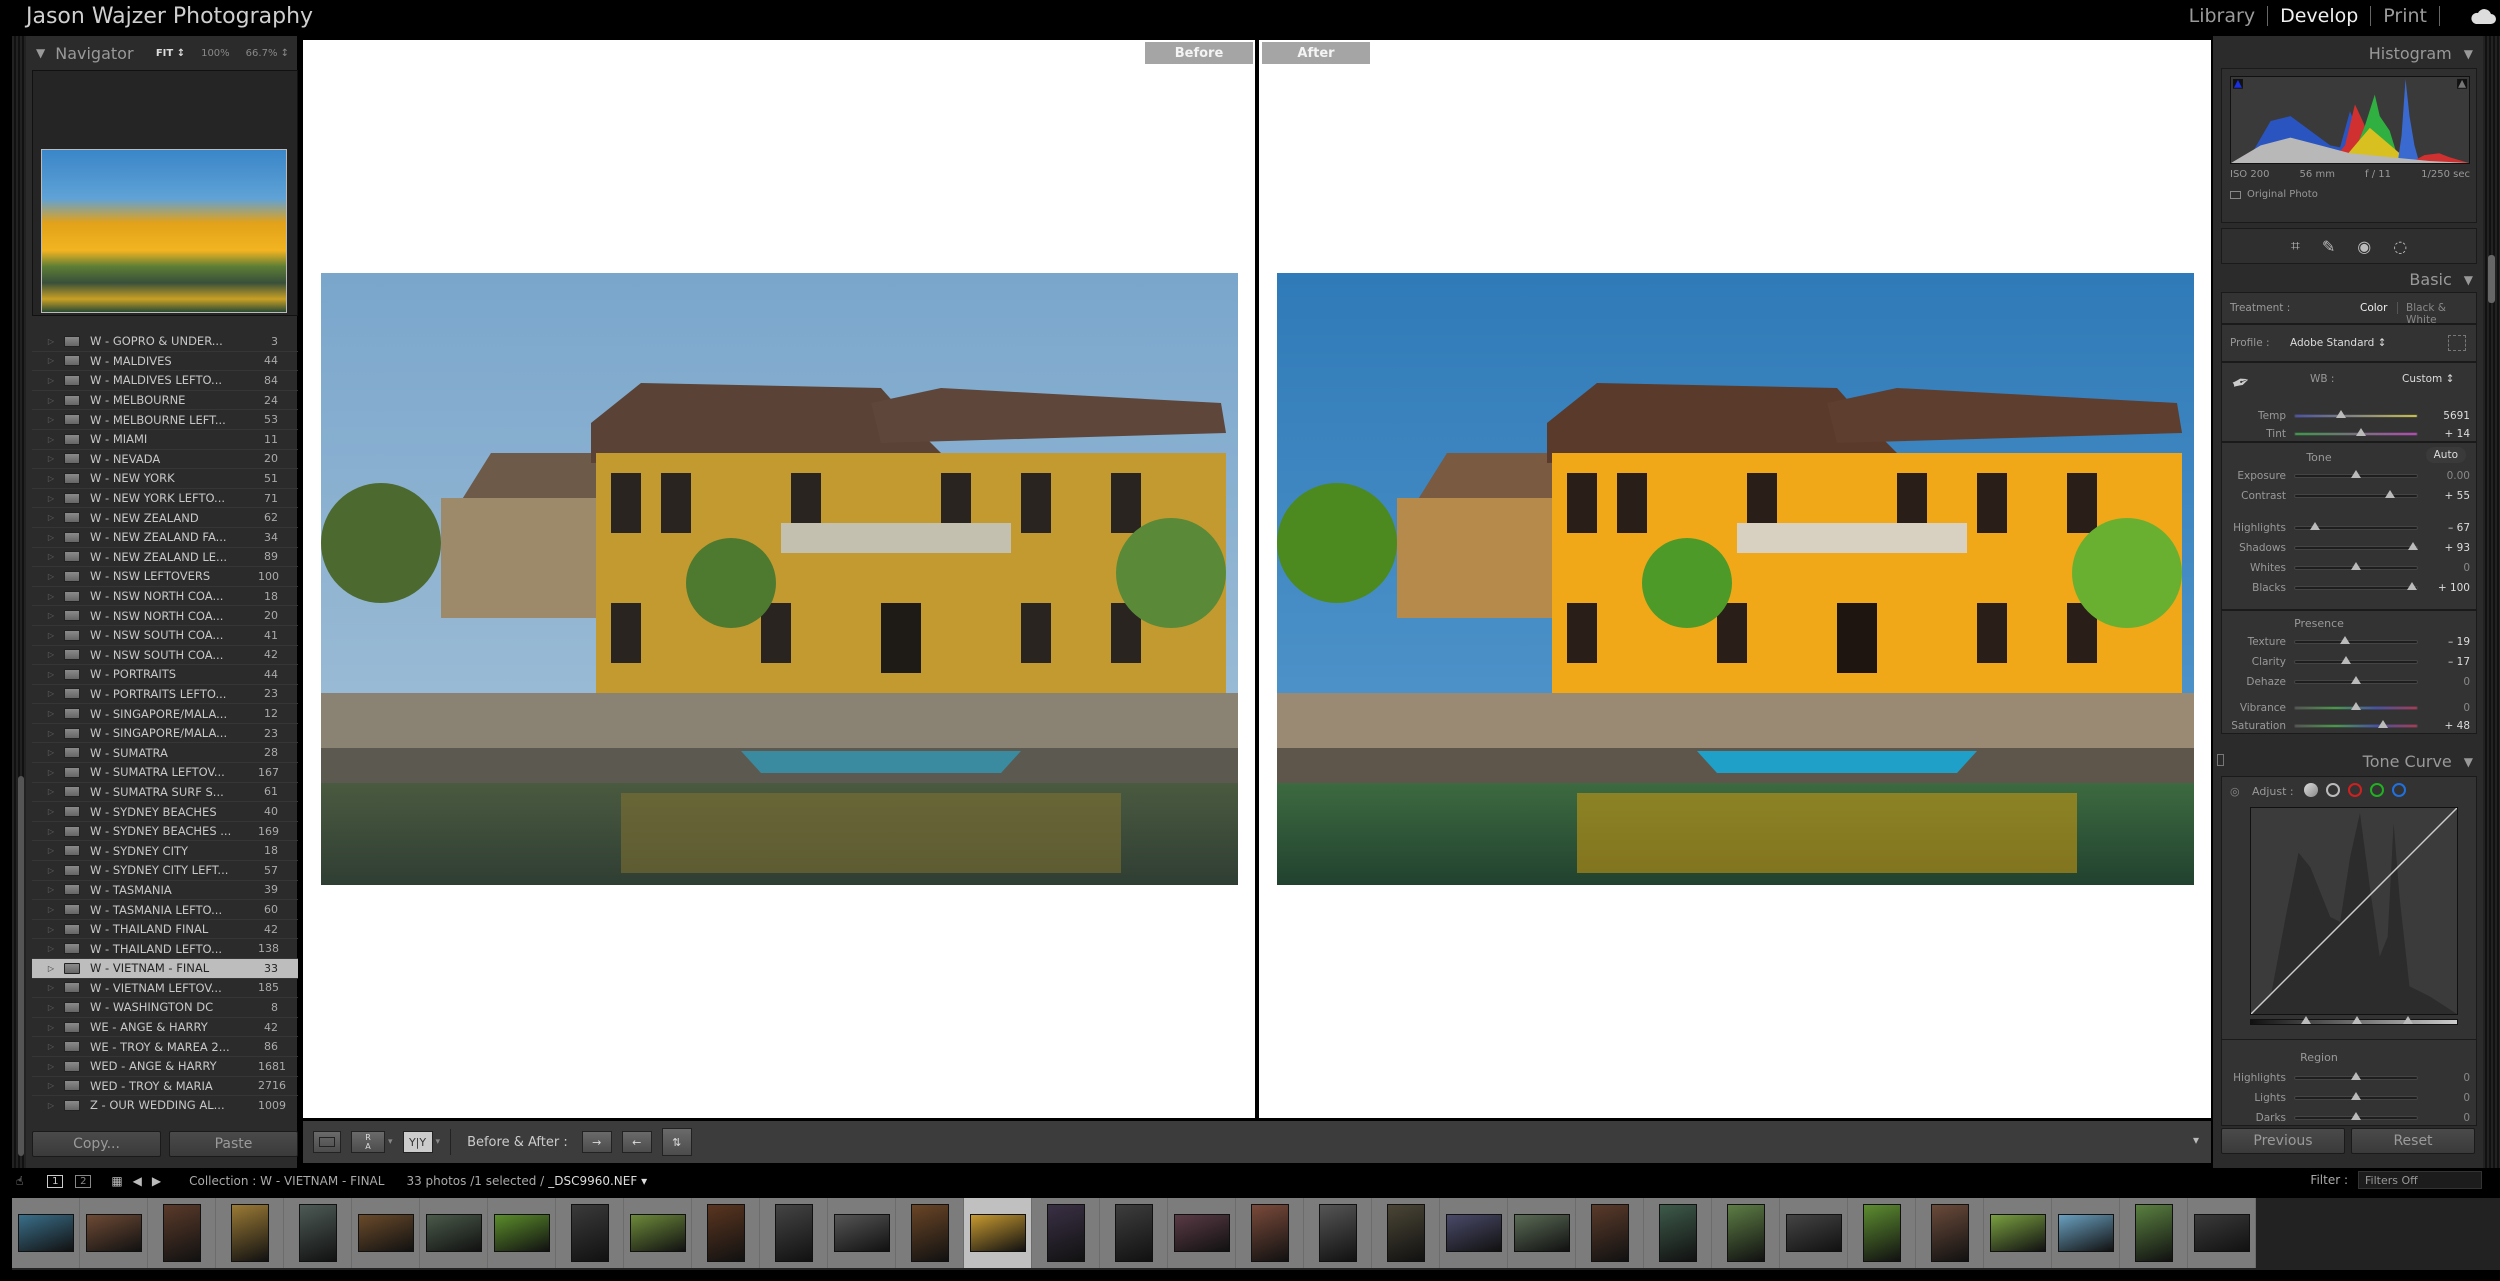 The width and height of the screenshot is (2500, 1281). What do you see at coordinates (2311, 790) in the screenshot?
I see `parametric-curve-icon` at bounding box center [2311, 790].